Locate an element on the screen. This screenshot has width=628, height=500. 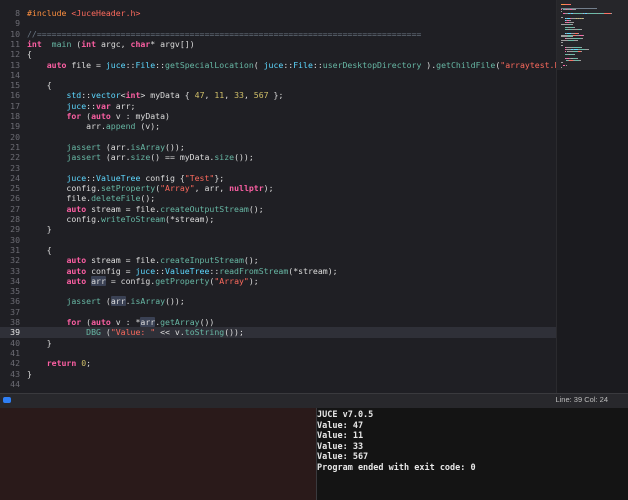
variables-view is located at coordinates (158, 454).